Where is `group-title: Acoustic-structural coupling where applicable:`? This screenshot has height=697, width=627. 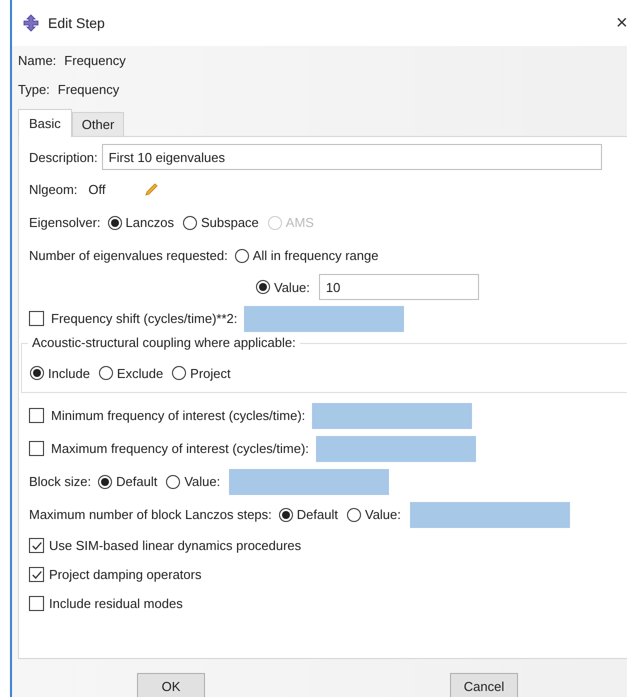 group-title: Acoustic-structural coupling where applicable: is located at coordinates (164, 342).